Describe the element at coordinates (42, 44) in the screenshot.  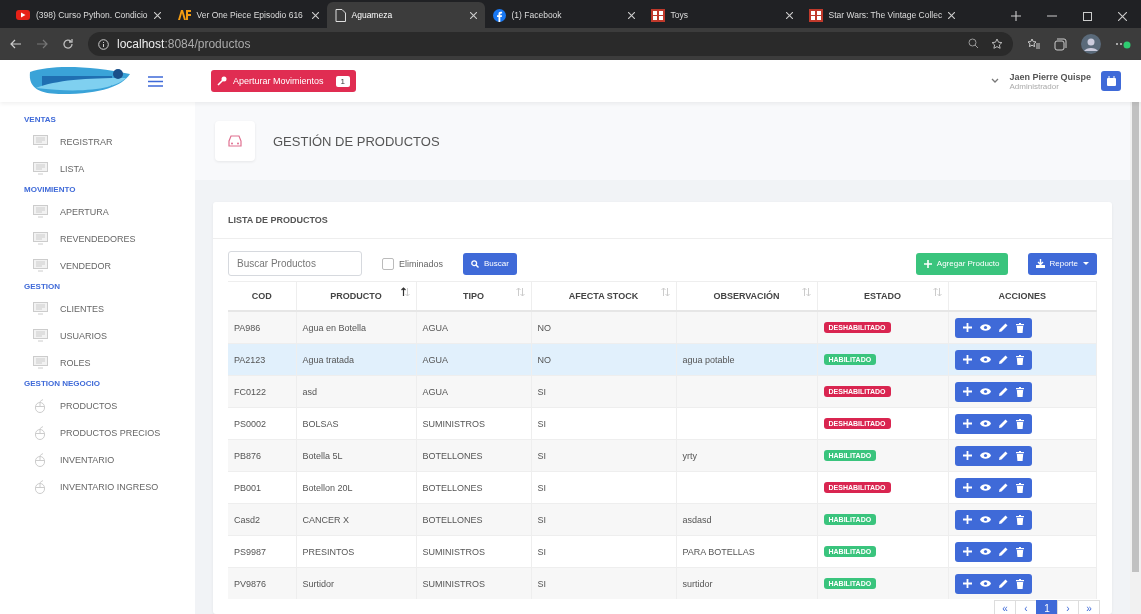
I see `forward-icon` at that location.